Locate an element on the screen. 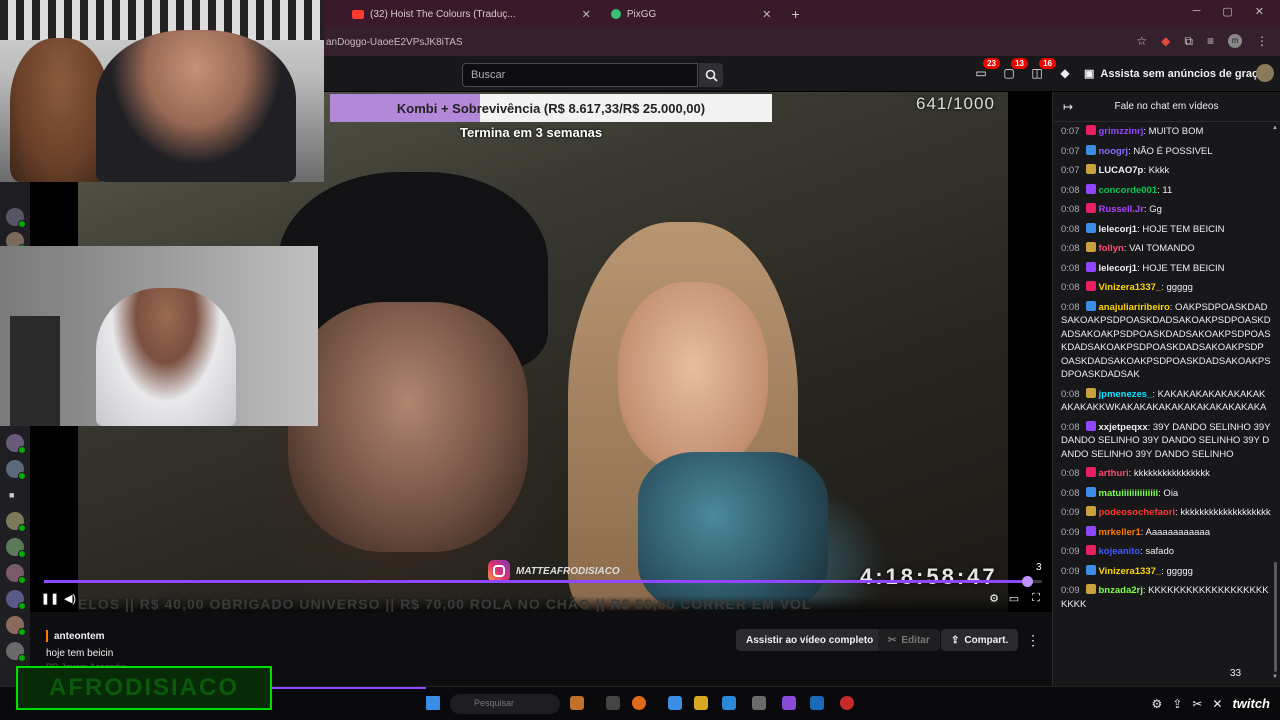  video-camera-icon: ■ is located at coordinates (11, 495).